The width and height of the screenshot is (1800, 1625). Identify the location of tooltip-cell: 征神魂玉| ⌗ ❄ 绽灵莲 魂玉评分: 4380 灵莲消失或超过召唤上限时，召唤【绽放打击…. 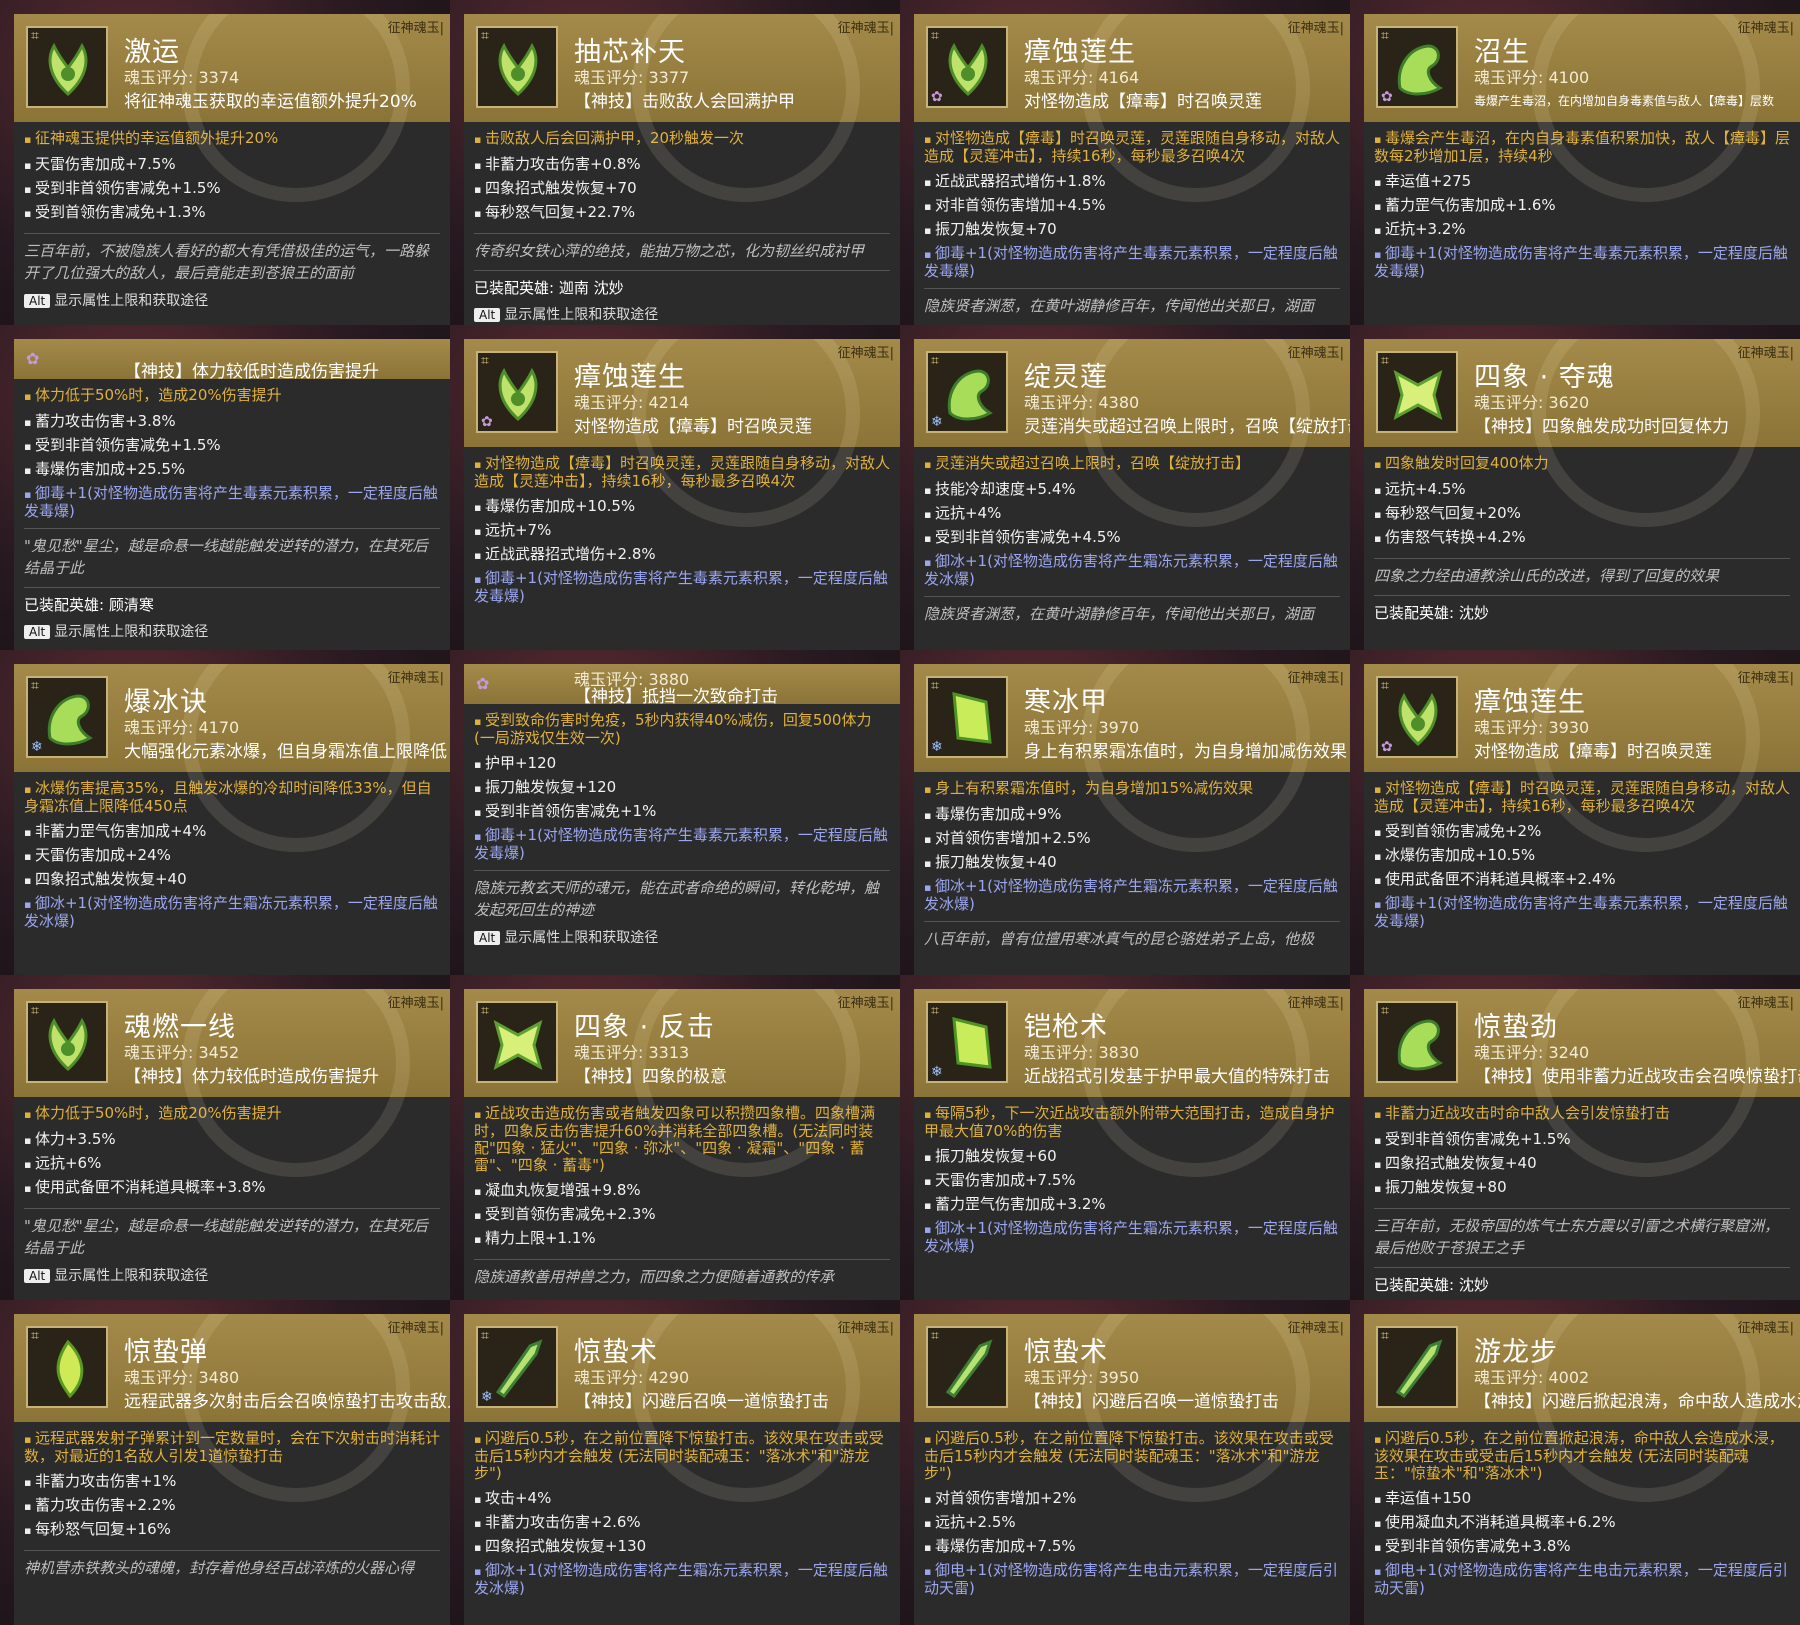
(1125, 487).